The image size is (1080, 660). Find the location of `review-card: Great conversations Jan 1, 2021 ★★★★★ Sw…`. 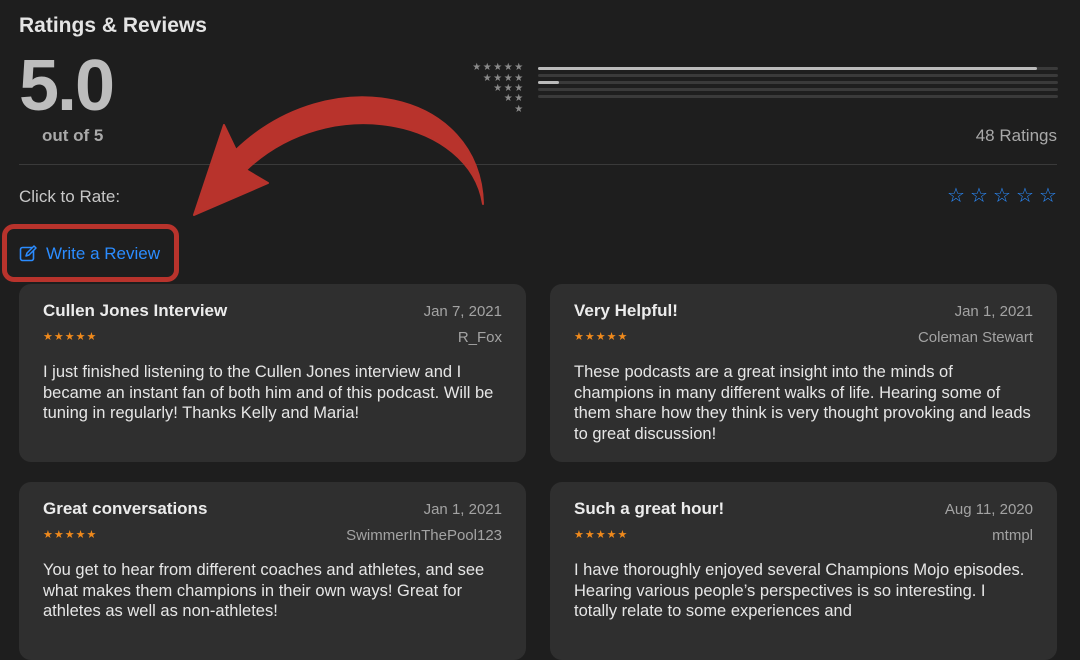

review-card: Great conversations Jan 1, 2021 ★★★★★ Sw… is located at coordinates (272, 571).